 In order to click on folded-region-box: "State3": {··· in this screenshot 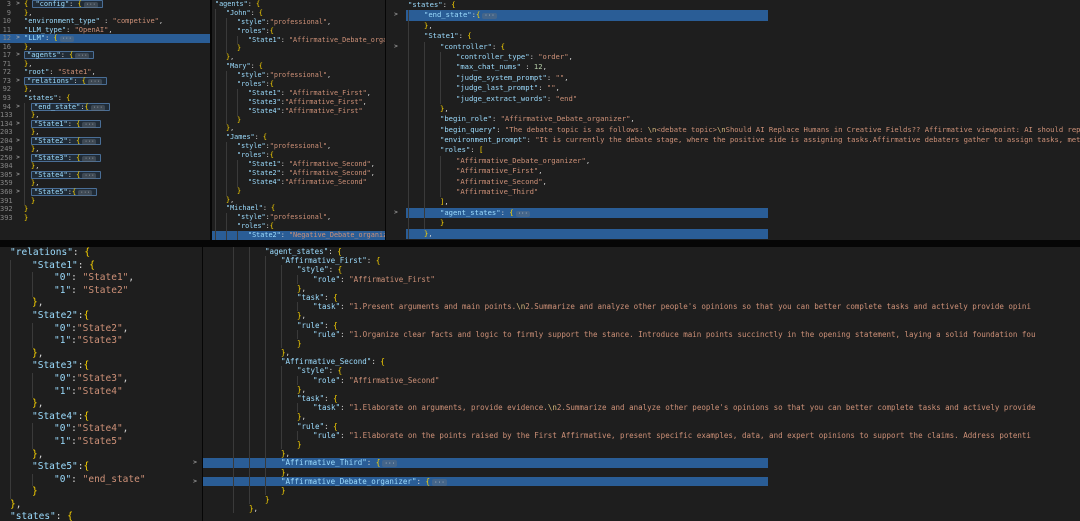, I will do `click(66, 157)`.